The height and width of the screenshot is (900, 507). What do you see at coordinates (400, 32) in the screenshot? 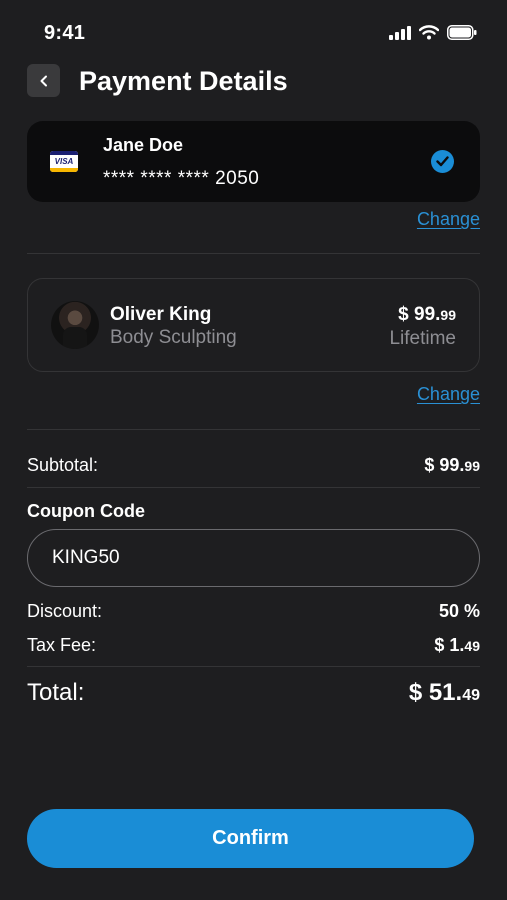
I see `signal-icon` at bounding box center [400, 32].